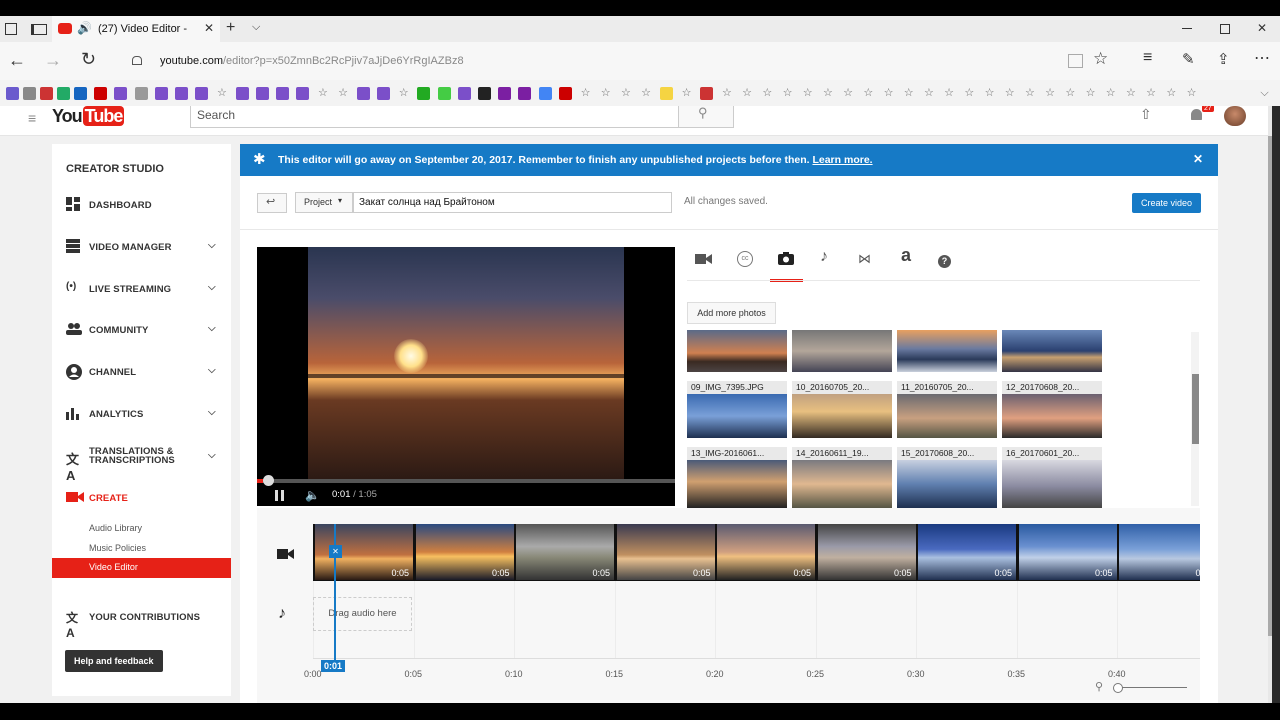 The width and height of the screenshot is (1280, 720). Describe the element at coordinates (146, 248) in the screenshot. I see `nav-video-manager: VIDEO MANAGER ⌵` at that location.